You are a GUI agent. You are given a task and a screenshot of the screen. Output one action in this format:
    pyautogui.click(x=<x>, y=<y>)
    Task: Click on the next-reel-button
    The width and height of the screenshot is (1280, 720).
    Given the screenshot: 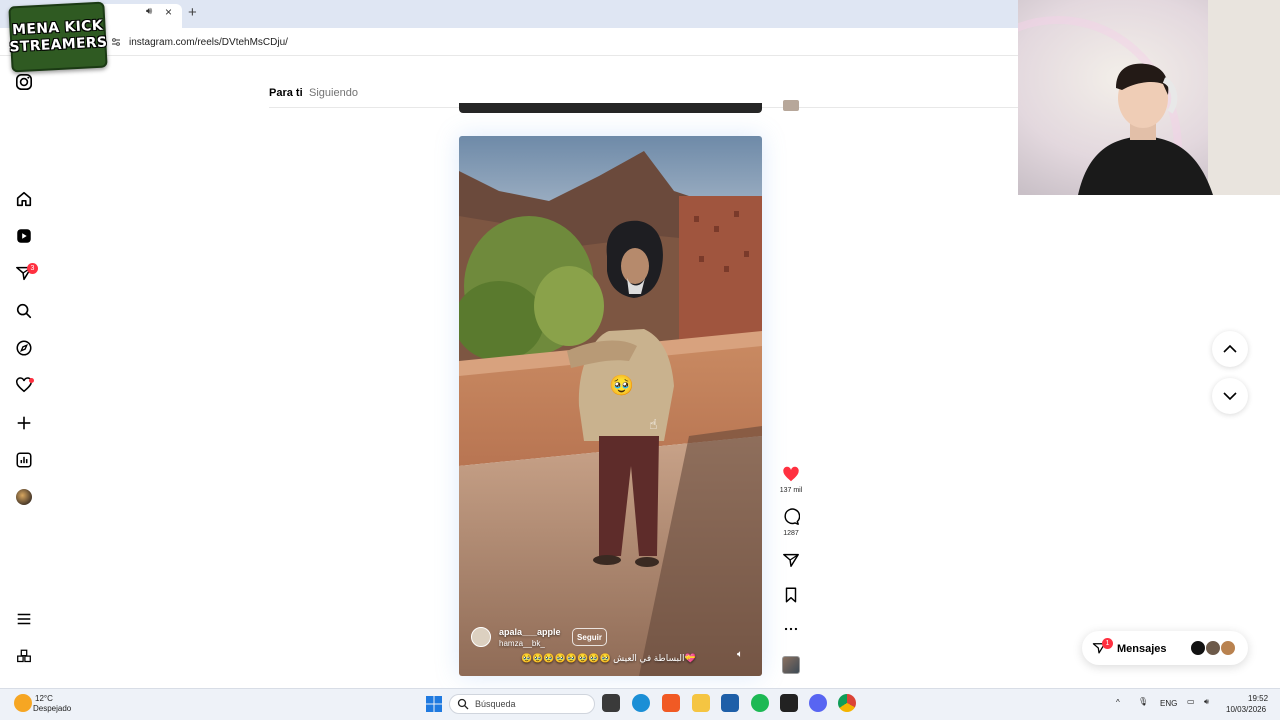 What is the action you would take?
    pyautogui.click(x=1230, y=396)
    